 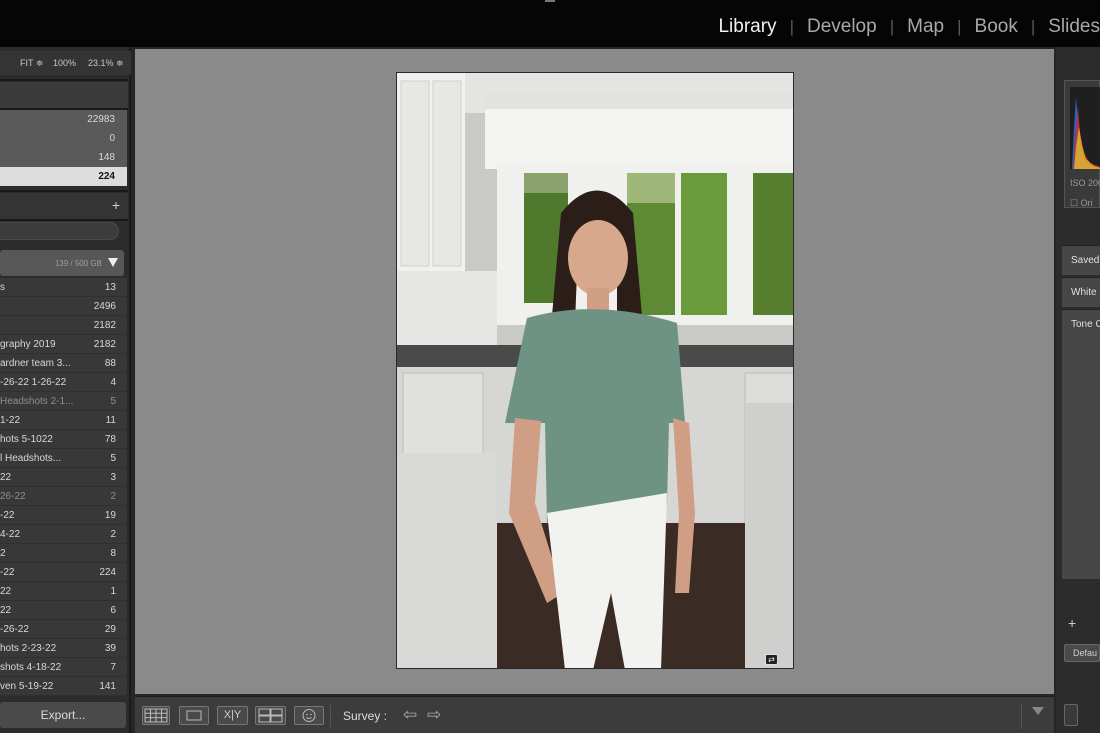 I want to click on grid-glyph, so click(x=156, y=715).